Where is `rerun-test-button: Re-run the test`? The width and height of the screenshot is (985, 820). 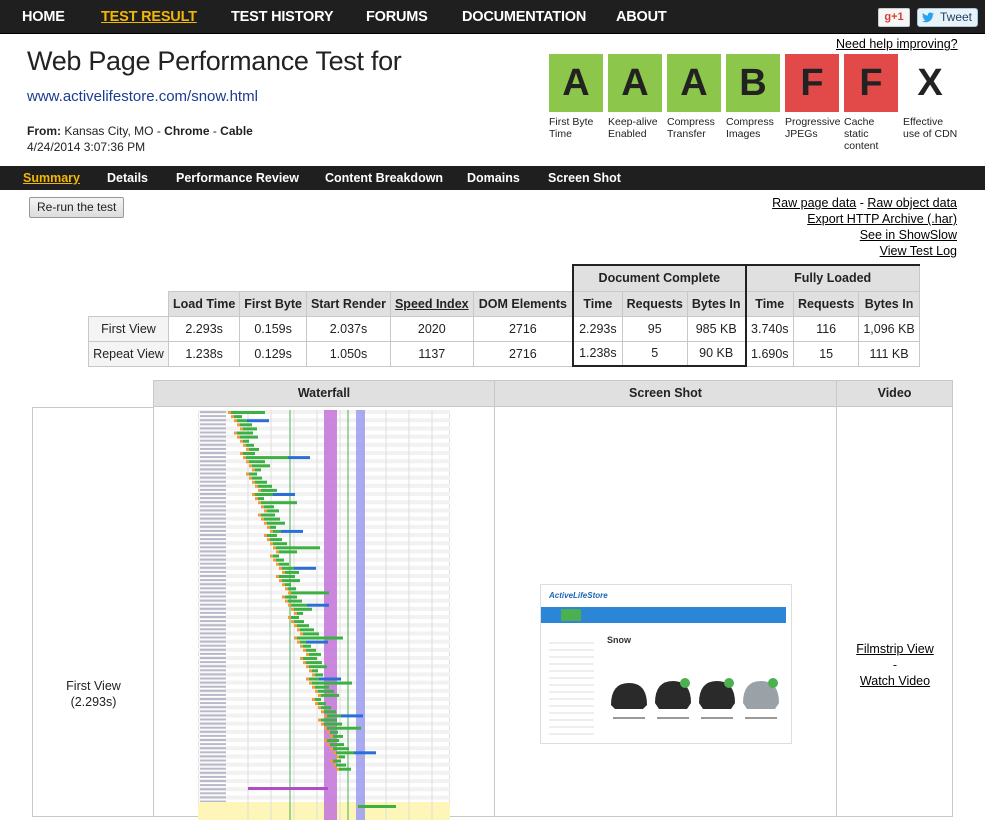 rerun-test-button: Re-run the test is located at coordinates (77, 207).